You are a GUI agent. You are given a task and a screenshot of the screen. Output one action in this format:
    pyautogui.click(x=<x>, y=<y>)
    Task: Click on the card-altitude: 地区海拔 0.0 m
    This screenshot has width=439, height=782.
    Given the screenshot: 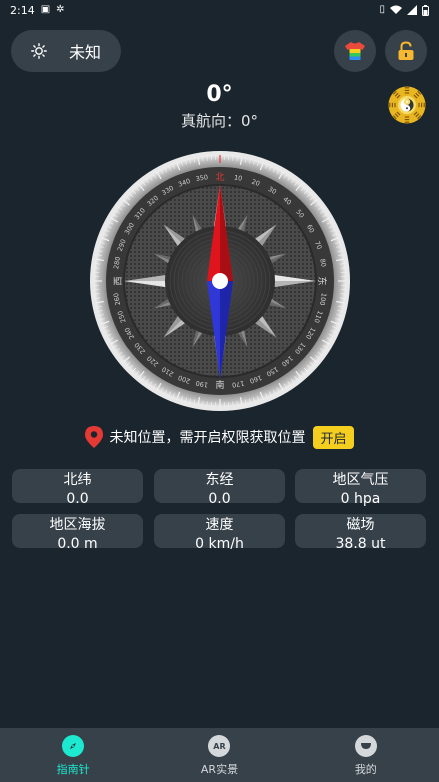 What is the action you would take?
    pyautogui.click(x=77, y=531)
    